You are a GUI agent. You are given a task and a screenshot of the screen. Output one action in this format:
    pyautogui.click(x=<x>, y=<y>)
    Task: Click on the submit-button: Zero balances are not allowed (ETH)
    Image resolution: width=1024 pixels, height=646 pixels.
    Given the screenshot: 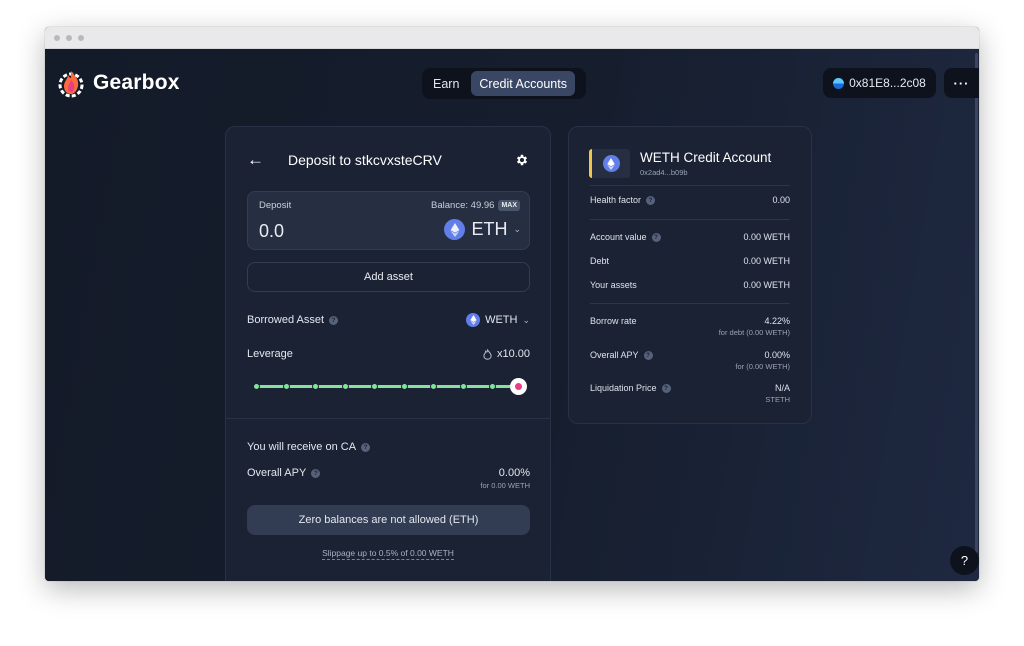 What is the action you would take?
    pyautogui.click(x=388, y=520)
    